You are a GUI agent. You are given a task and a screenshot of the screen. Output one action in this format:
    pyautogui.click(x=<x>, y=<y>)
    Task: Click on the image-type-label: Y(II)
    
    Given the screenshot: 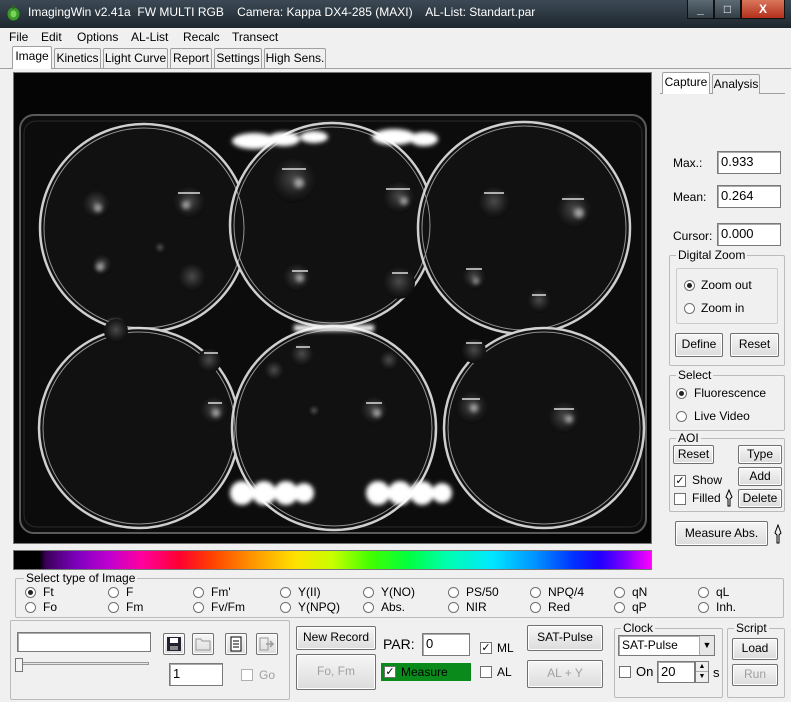 What is the action you would take?
    pyautogui.click(x=309, y=592)
    